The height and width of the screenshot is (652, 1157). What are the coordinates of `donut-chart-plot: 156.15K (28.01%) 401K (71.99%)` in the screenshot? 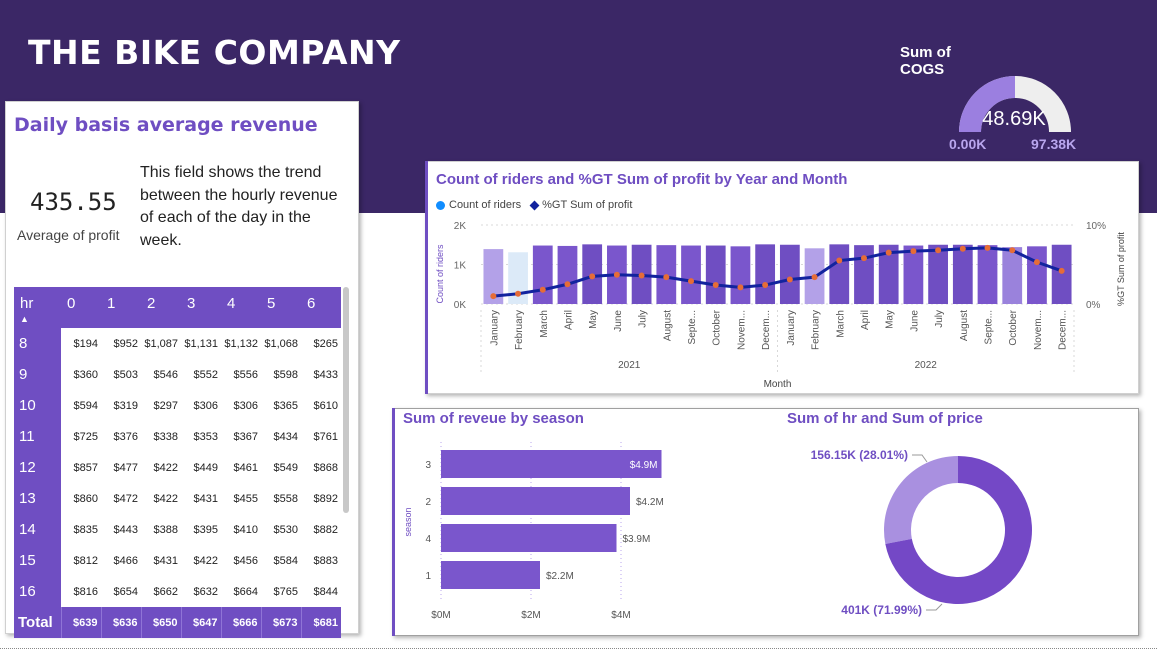 It's located at (950, 532).